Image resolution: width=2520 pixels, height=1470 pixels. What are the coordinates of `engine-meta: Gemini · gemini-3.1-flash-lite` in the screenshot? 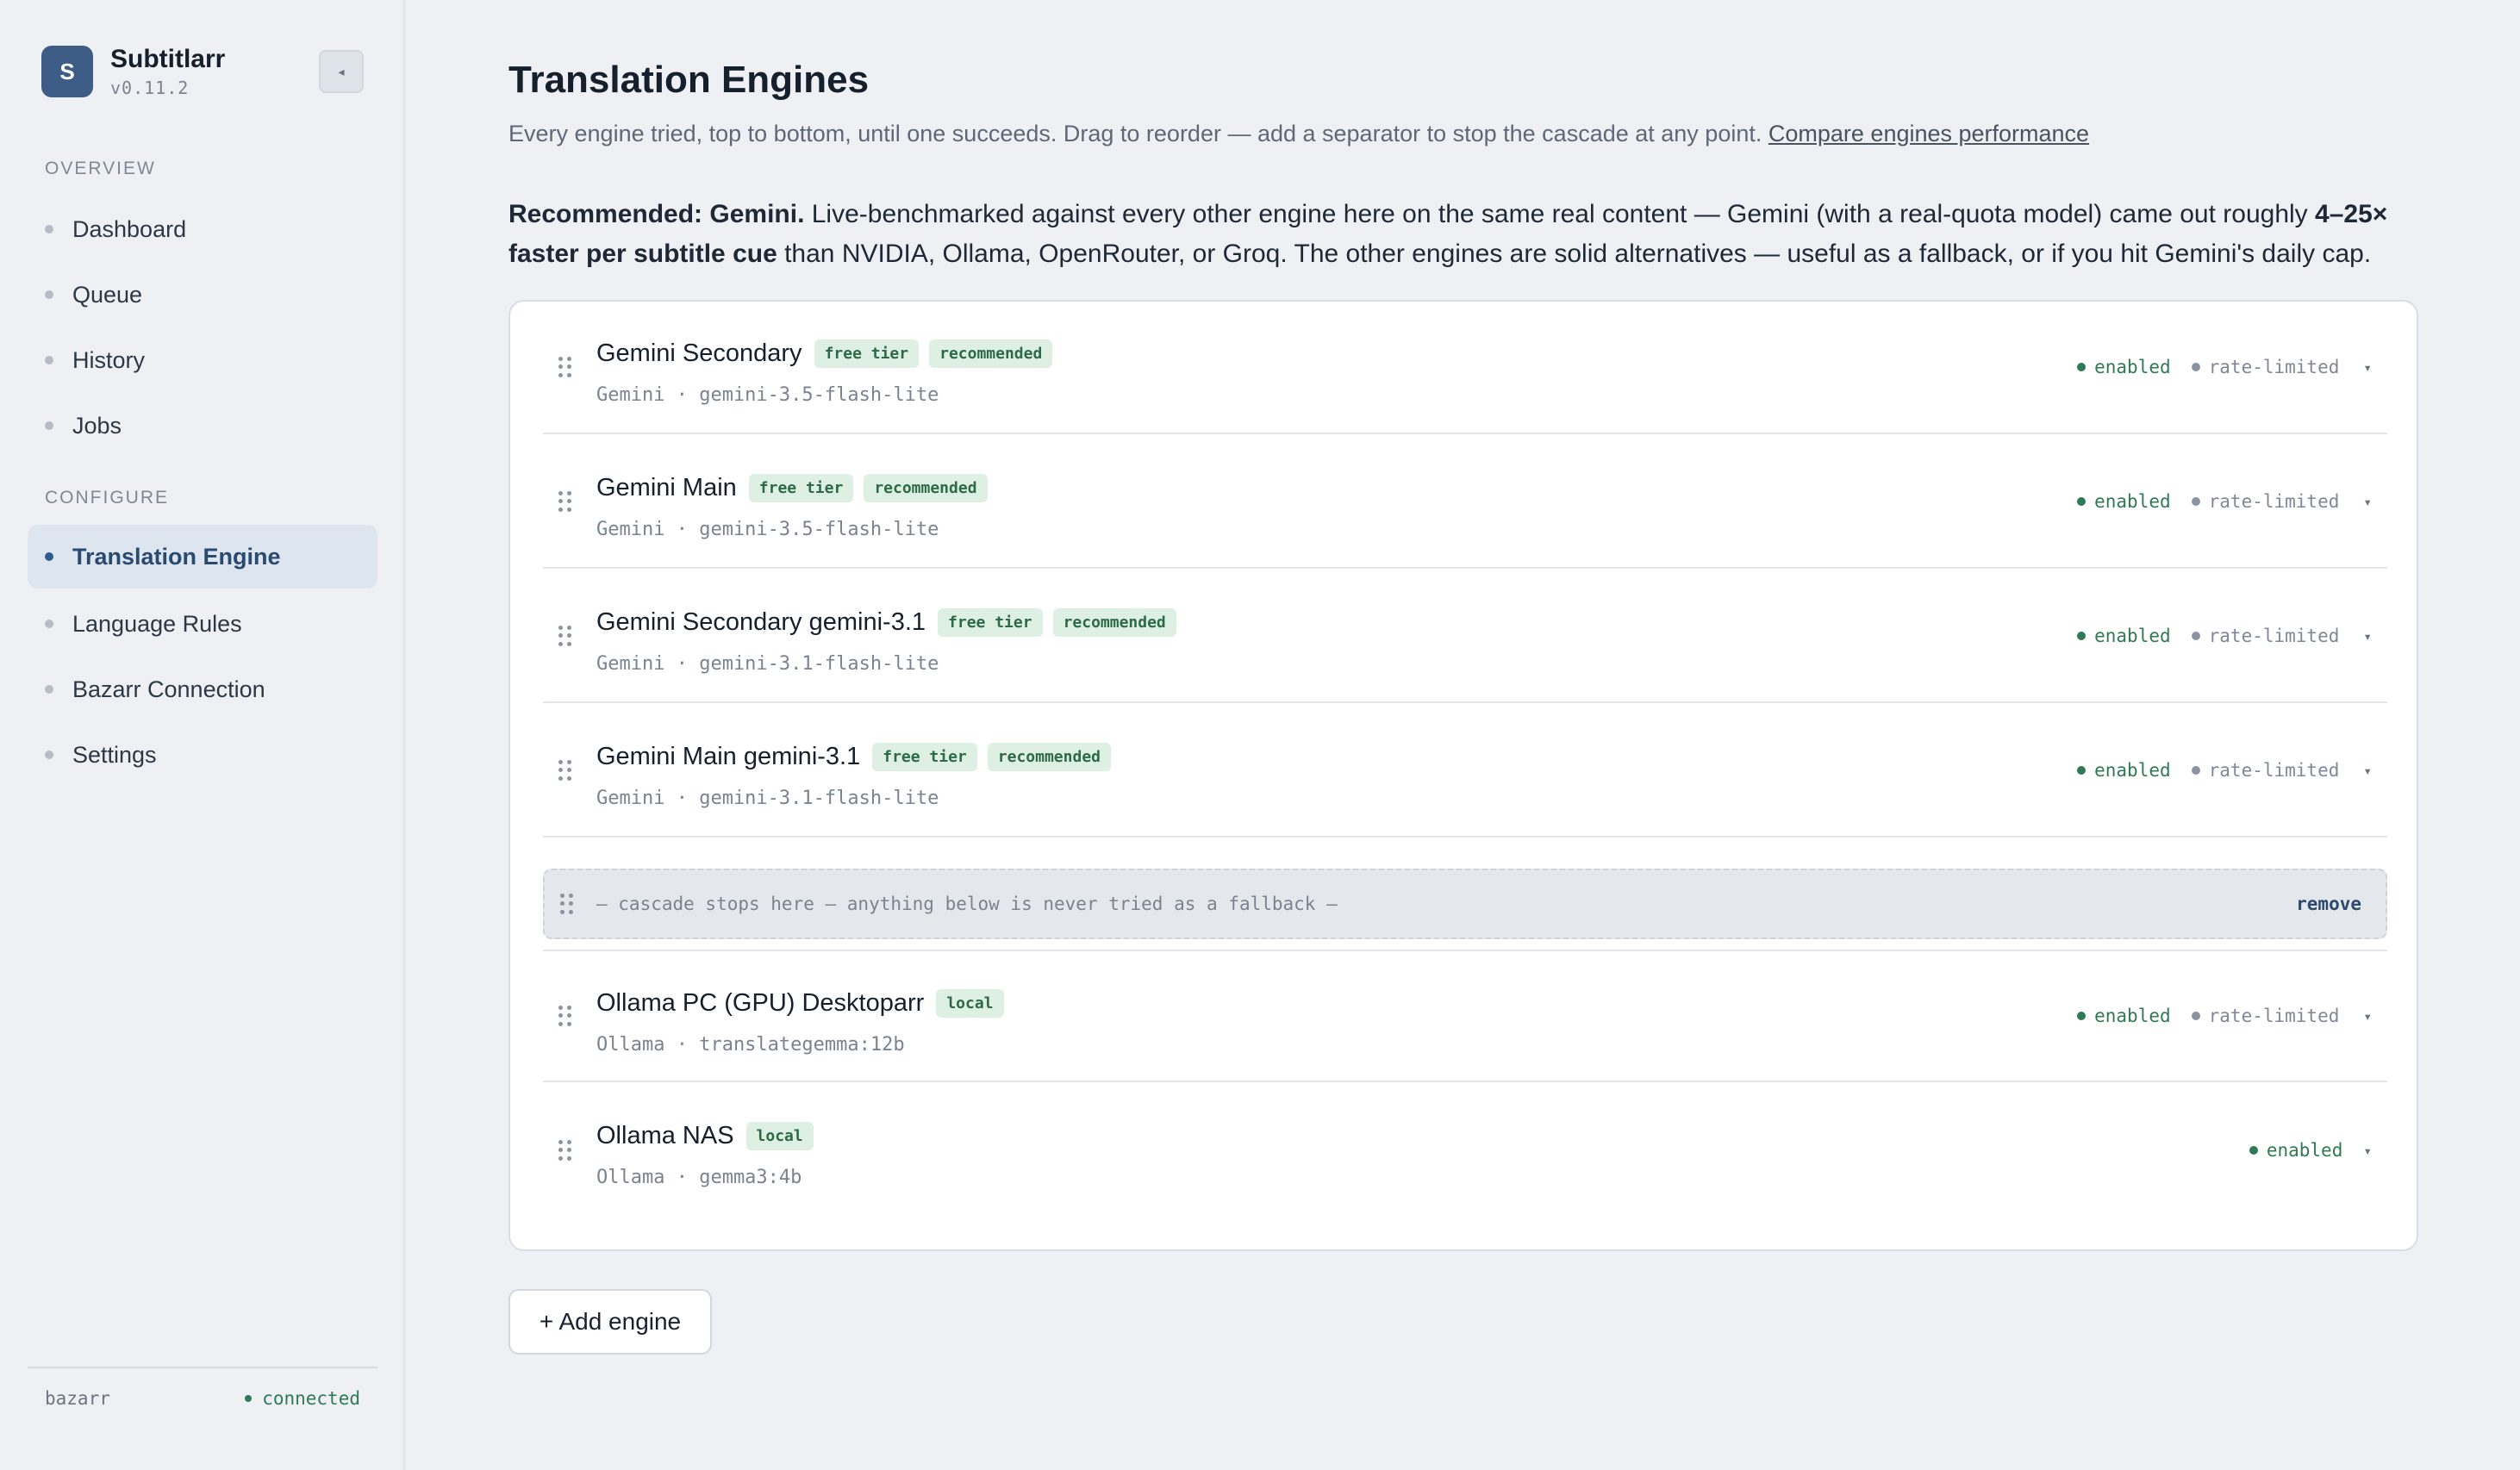 It's located at (767, 664).